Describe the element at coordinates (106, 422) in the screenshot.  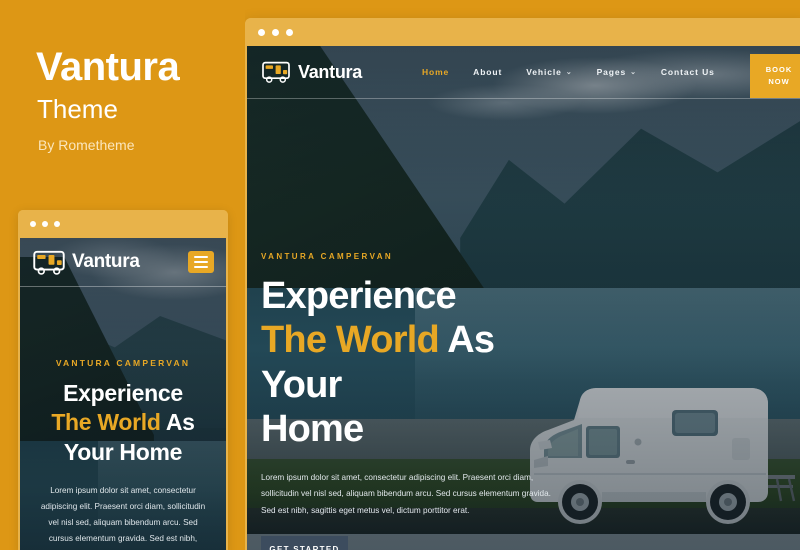
I see `mobile-hero-heading-accent: The World` at that location.